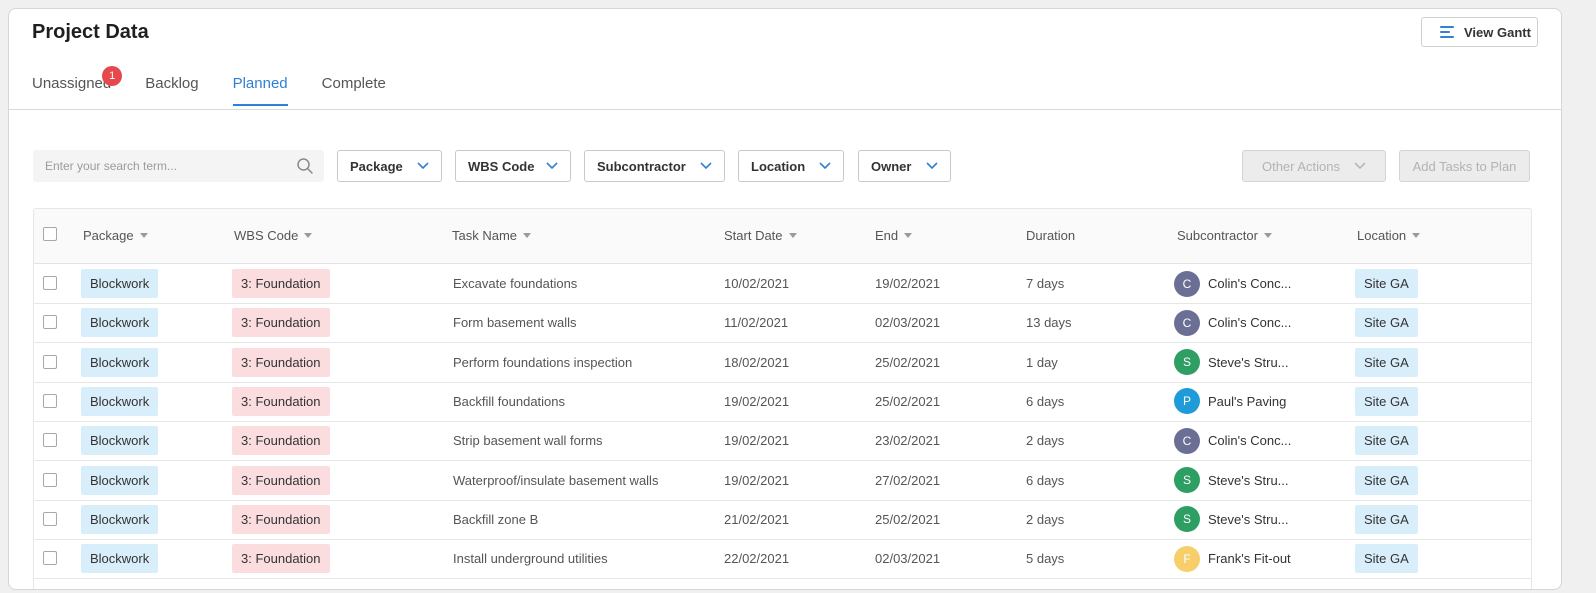 This screenshot has height=593, width=1596. Describe the element at coordinates (1045, 519) in the screenshot. I see `duration-cell: 2 days` at that location.